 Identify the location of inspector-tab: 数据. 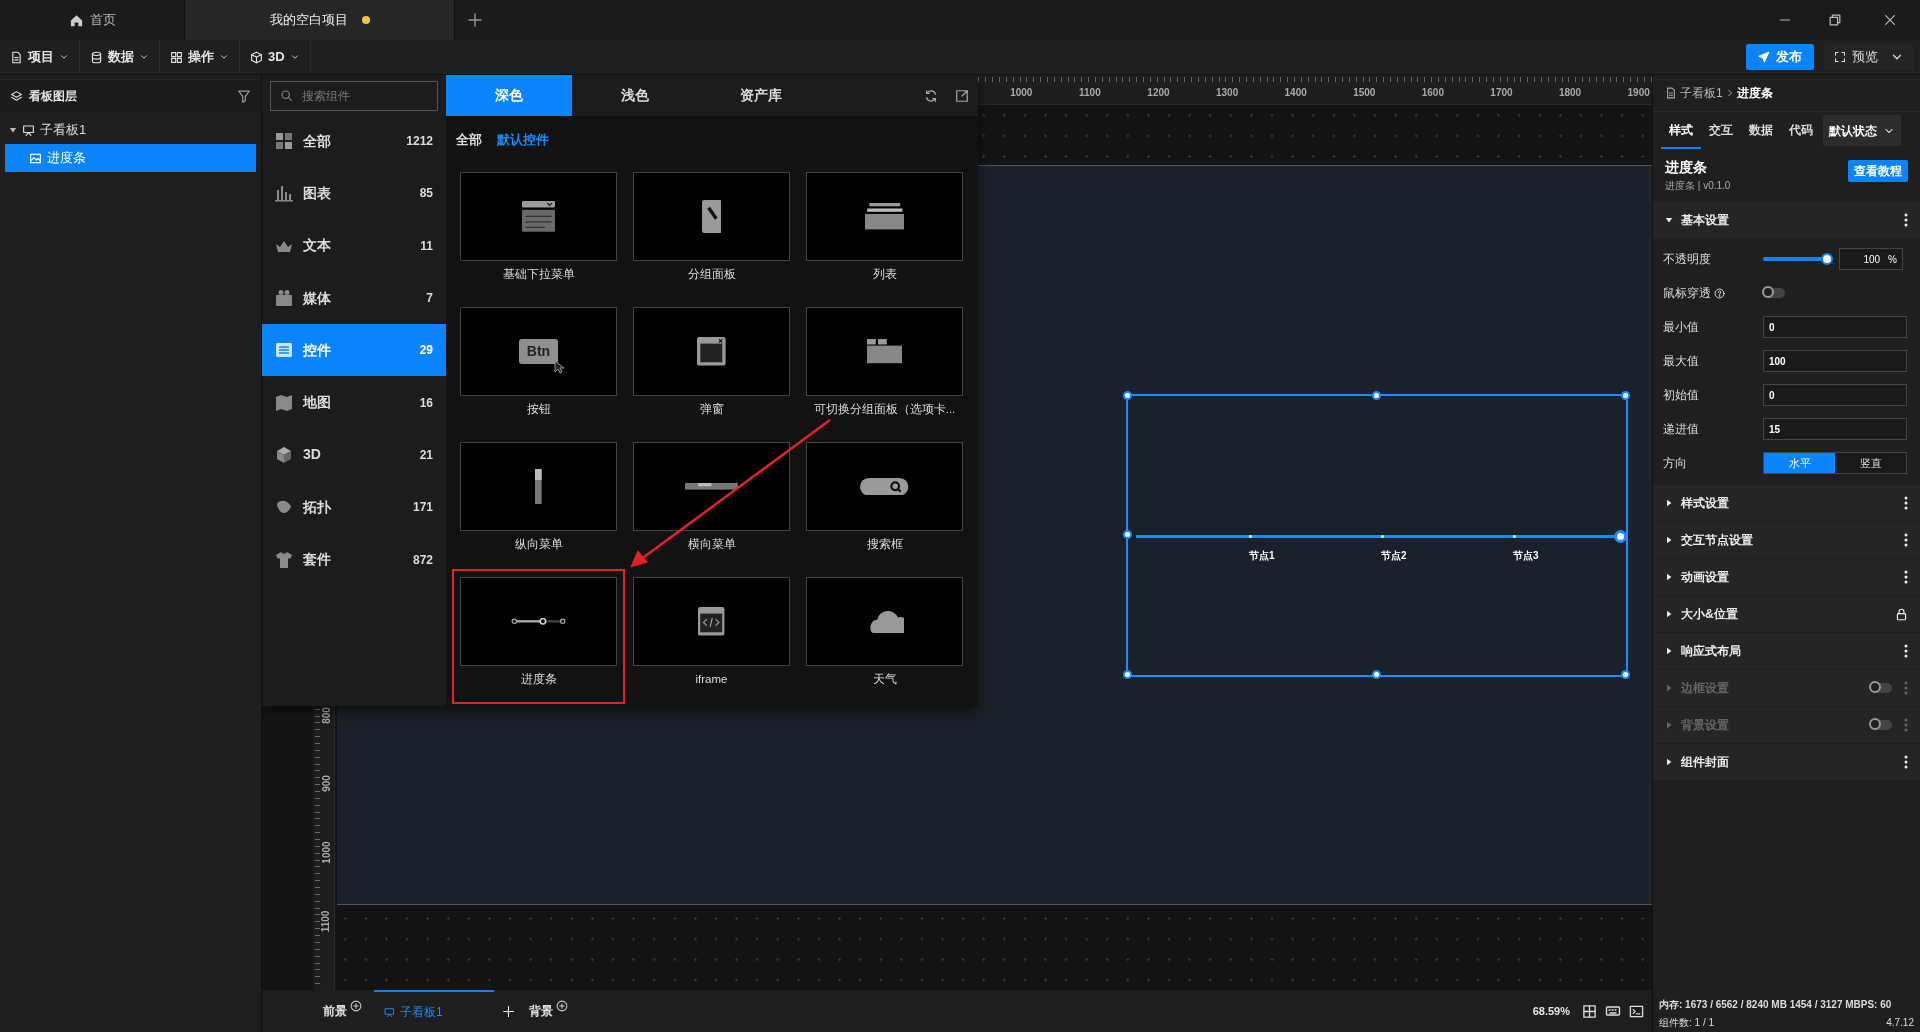
(1761, 130).